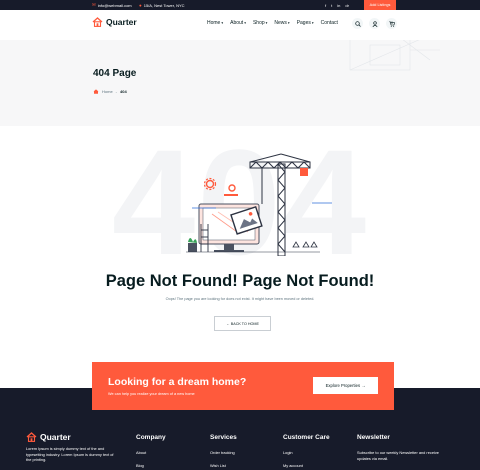  Describe the element at coordinates (115, 73) in the screenshot. I see `page-title: 404 Page` at that location.